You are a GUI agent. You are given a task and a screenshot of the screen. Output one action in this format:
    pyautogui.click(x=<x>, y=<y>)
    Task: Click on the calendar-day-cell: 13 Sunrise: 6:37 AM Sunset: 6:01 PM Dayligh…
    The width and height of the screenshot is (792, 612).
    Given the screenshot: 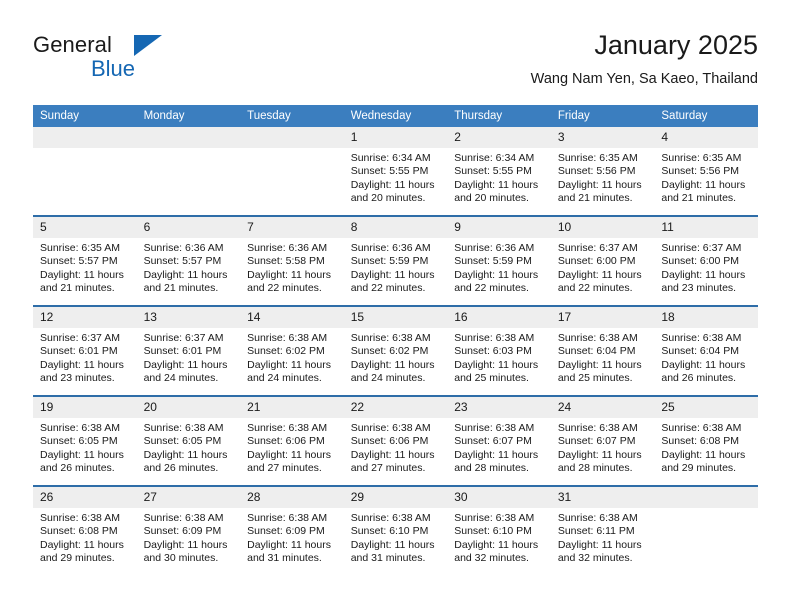 What is the action you would take?
    pyautogui.click(x=188, y=350)
    